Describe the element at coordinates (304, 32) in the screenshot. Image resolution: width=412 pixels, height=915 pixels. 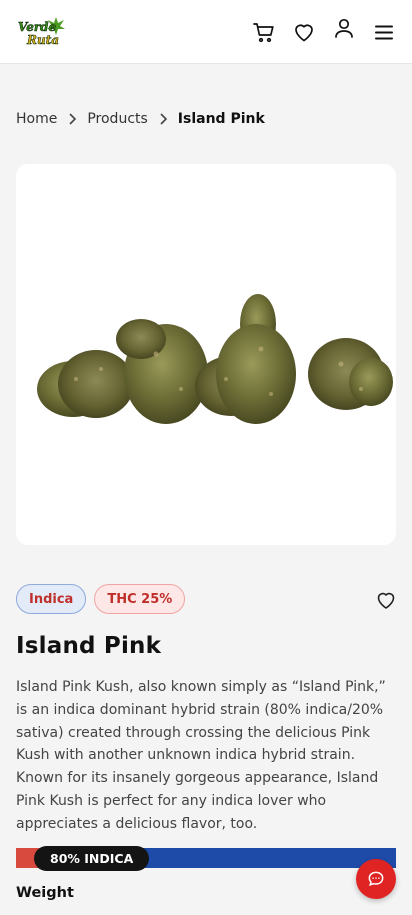
I see `heart-icon` at that location.